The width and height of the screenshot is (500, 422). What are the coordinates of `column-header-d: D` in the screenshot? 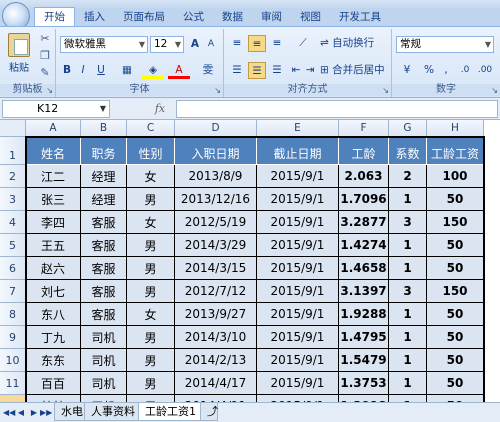 It's located at (216, 128).